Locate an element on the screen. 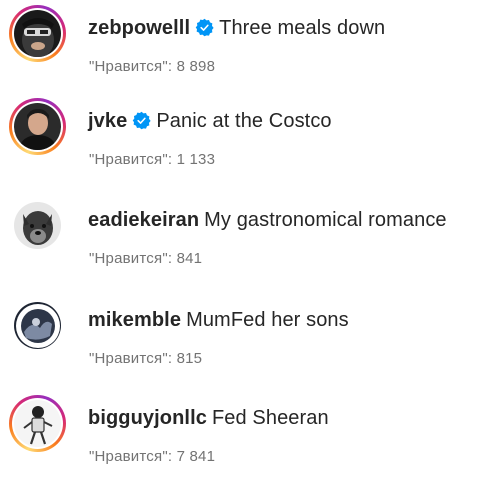 The height and width of the screenshot is (480, 478). likes-count: "Нравится": 841 is located at coordinates (145, 259).